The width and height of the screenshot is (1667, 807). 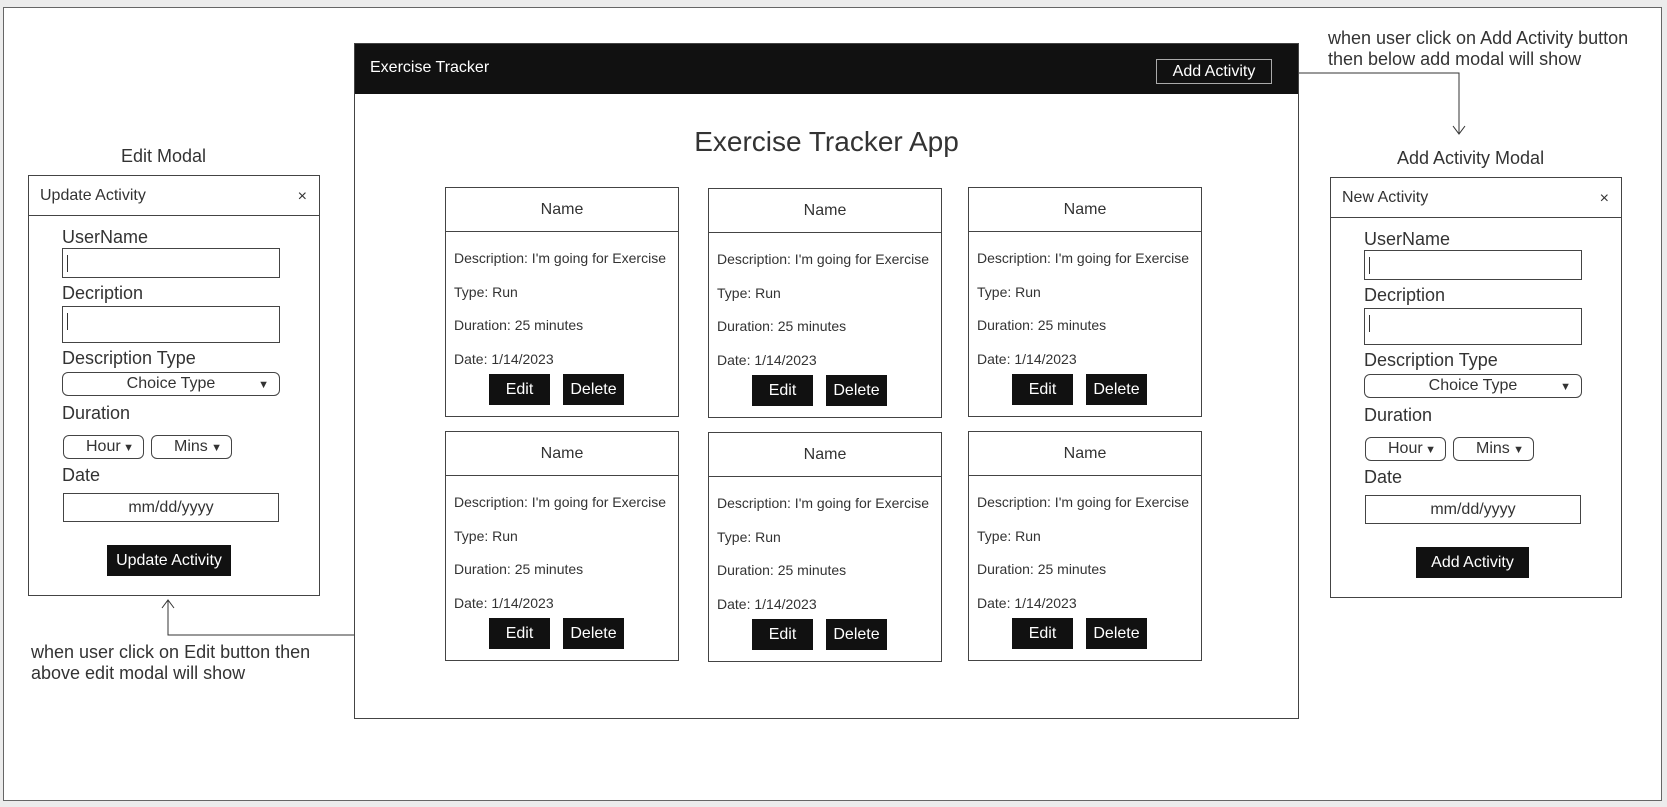 I want to click on add-activity-submit-button: Add Activity, so click(x=1472, y=562).